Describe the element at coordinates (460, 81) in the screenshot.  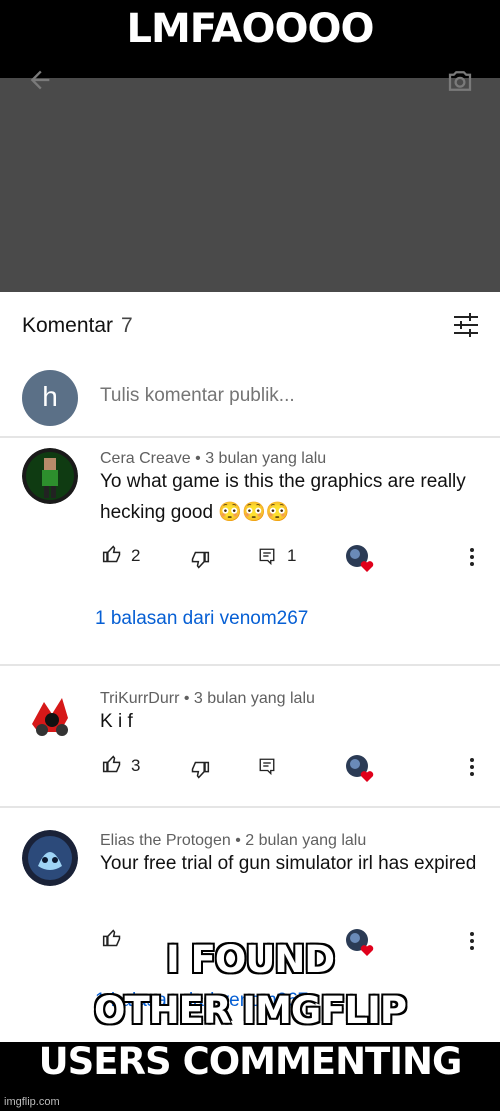
I see `camera-icon` at that location.